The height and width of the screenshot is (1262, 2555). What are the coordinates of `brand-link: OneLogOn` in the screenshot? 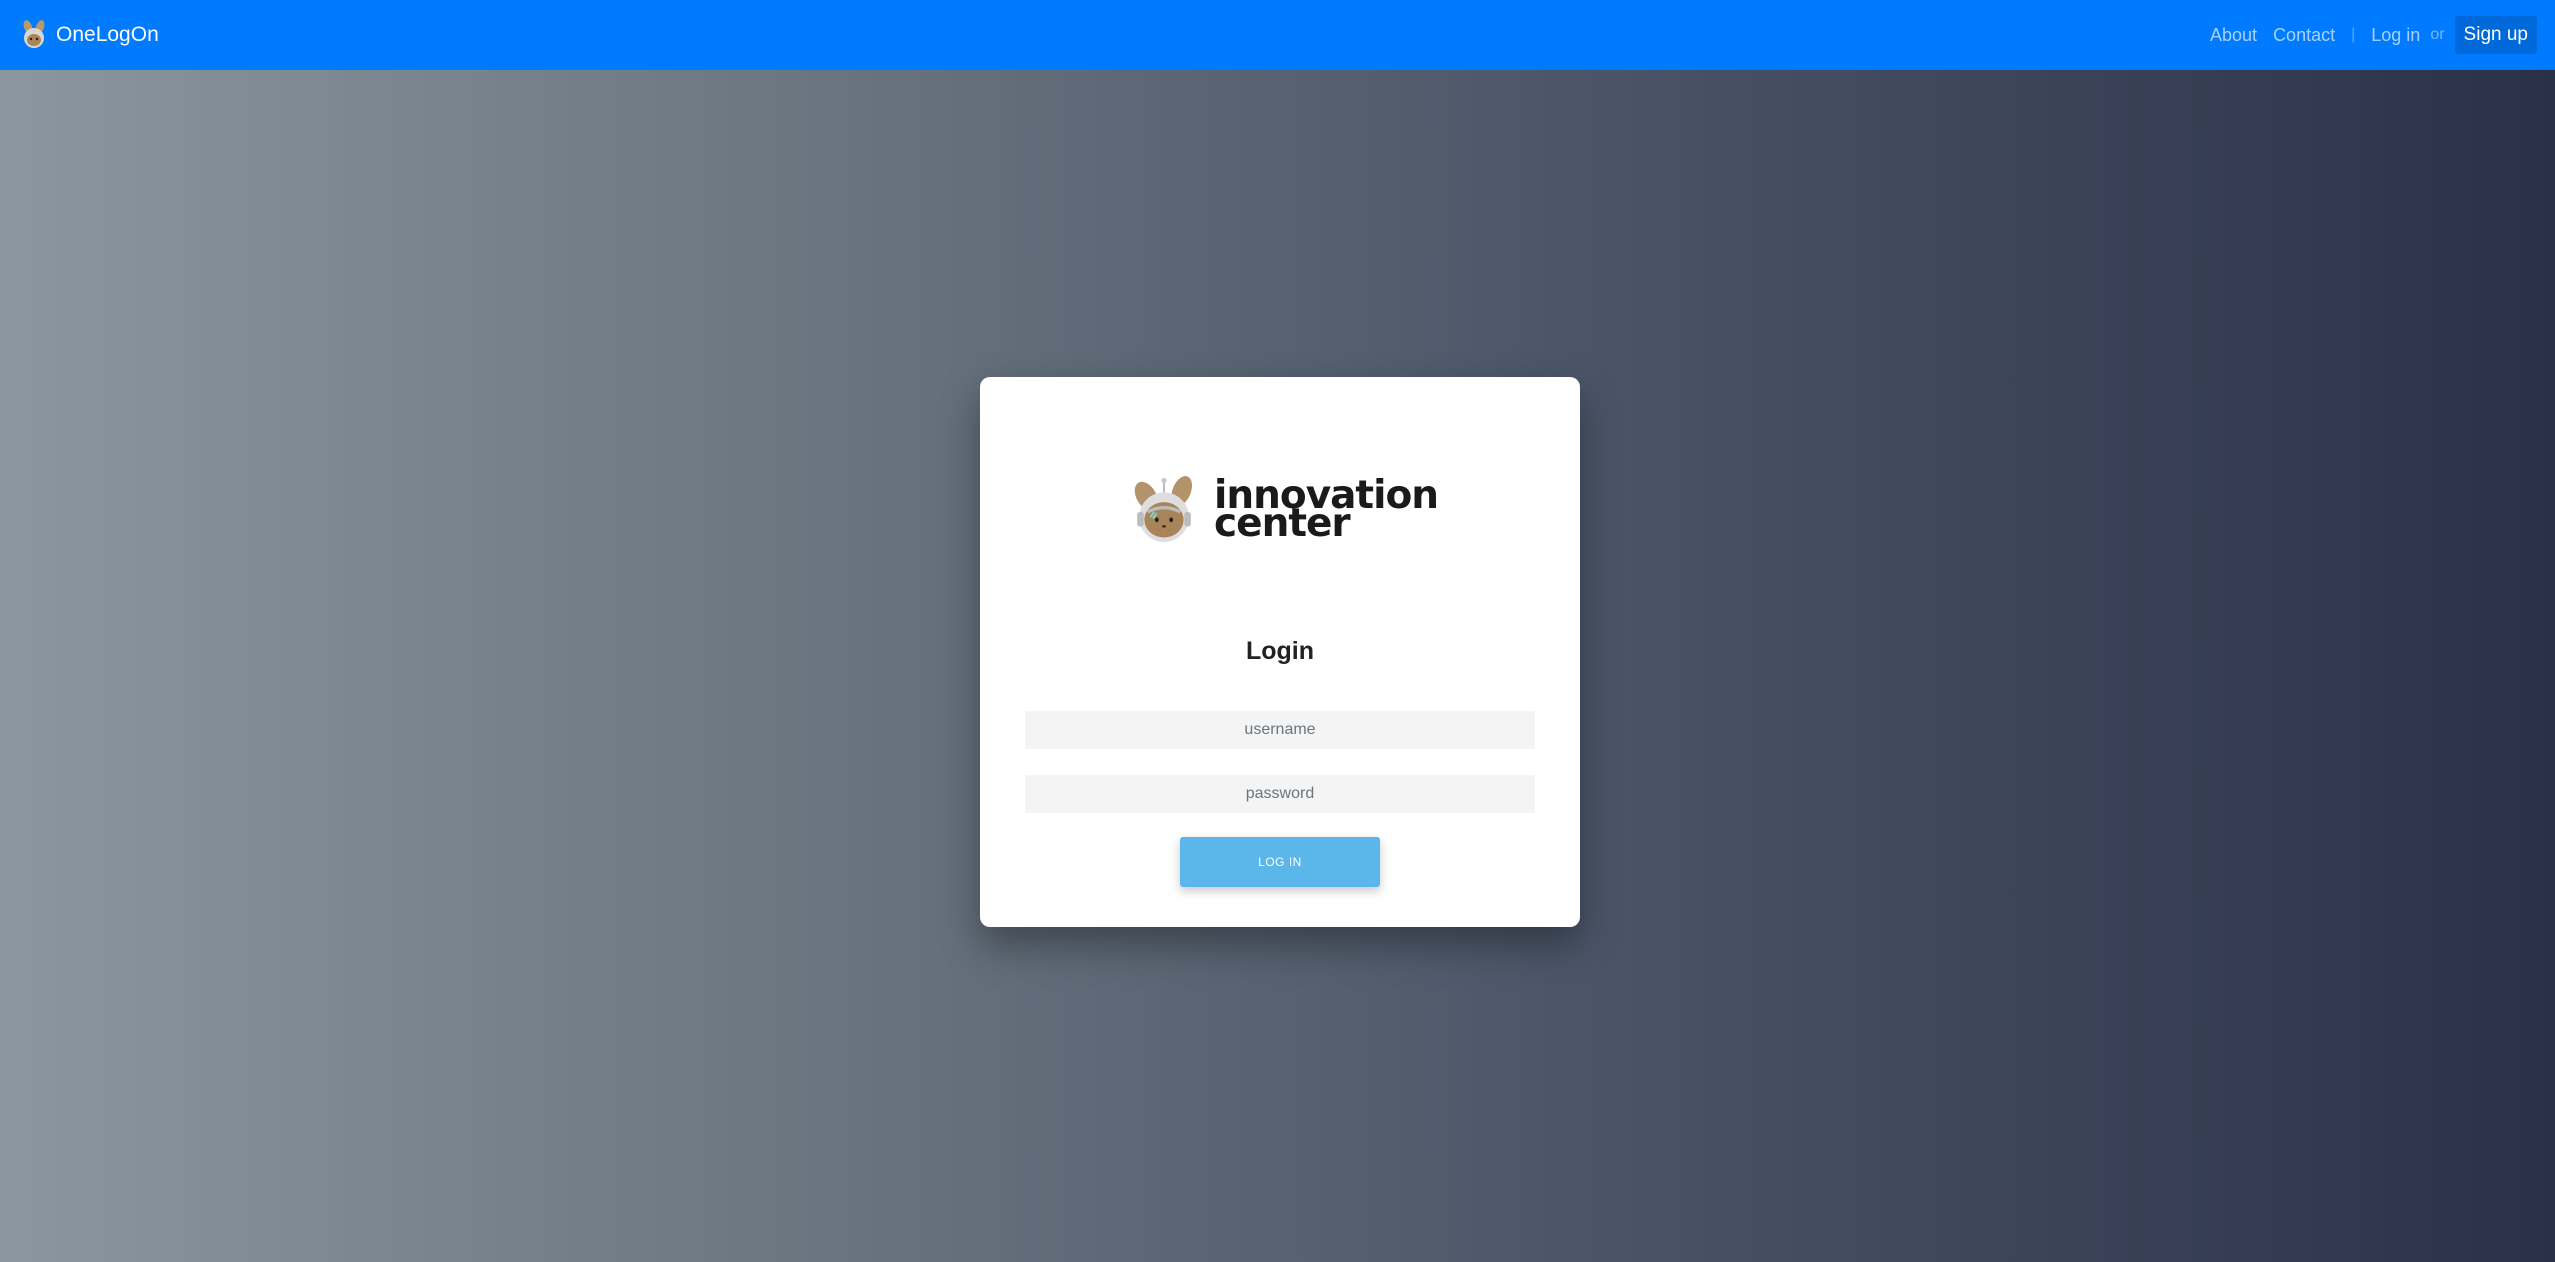 It's located at (88, 35).